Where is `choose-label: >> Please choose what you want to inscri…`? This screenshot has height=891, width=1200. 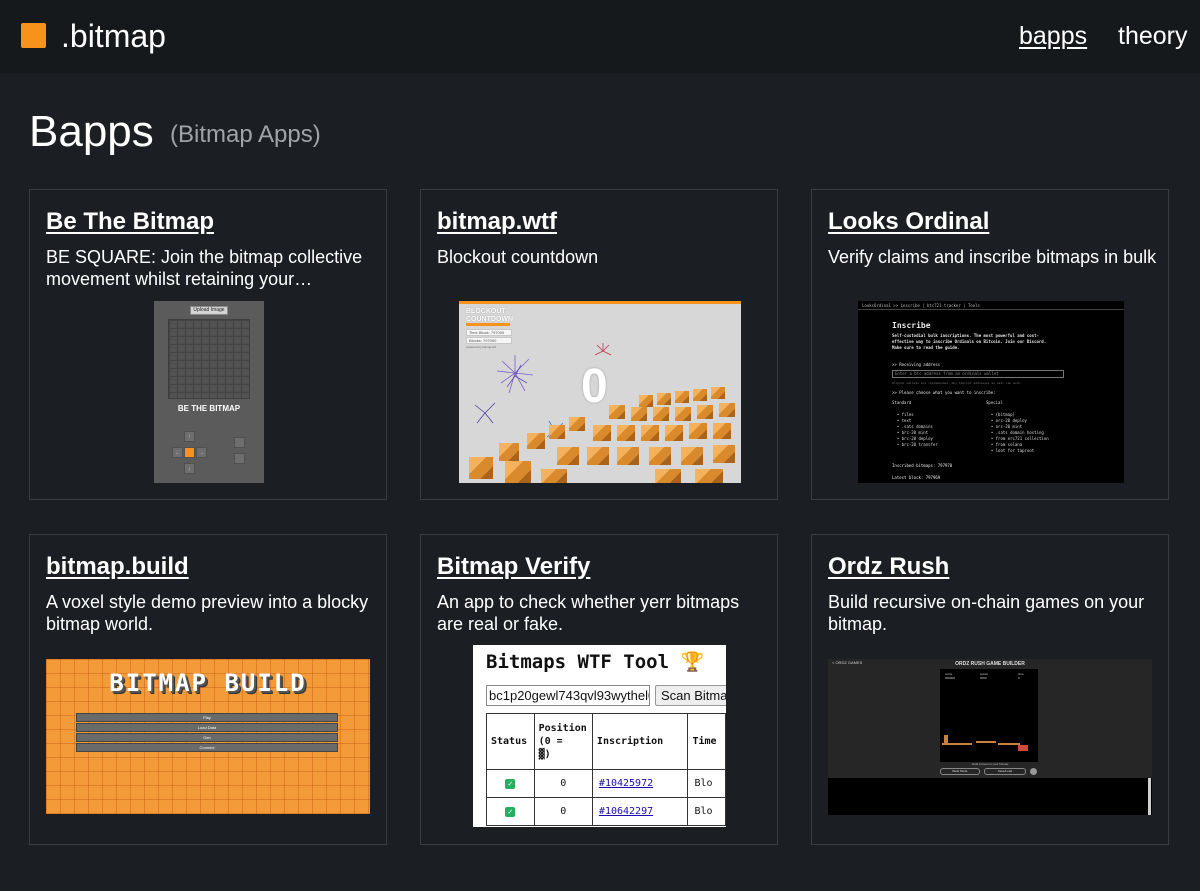 choose-label: >> Please choose what you want to inscri… is located at coordinates (944, 392).